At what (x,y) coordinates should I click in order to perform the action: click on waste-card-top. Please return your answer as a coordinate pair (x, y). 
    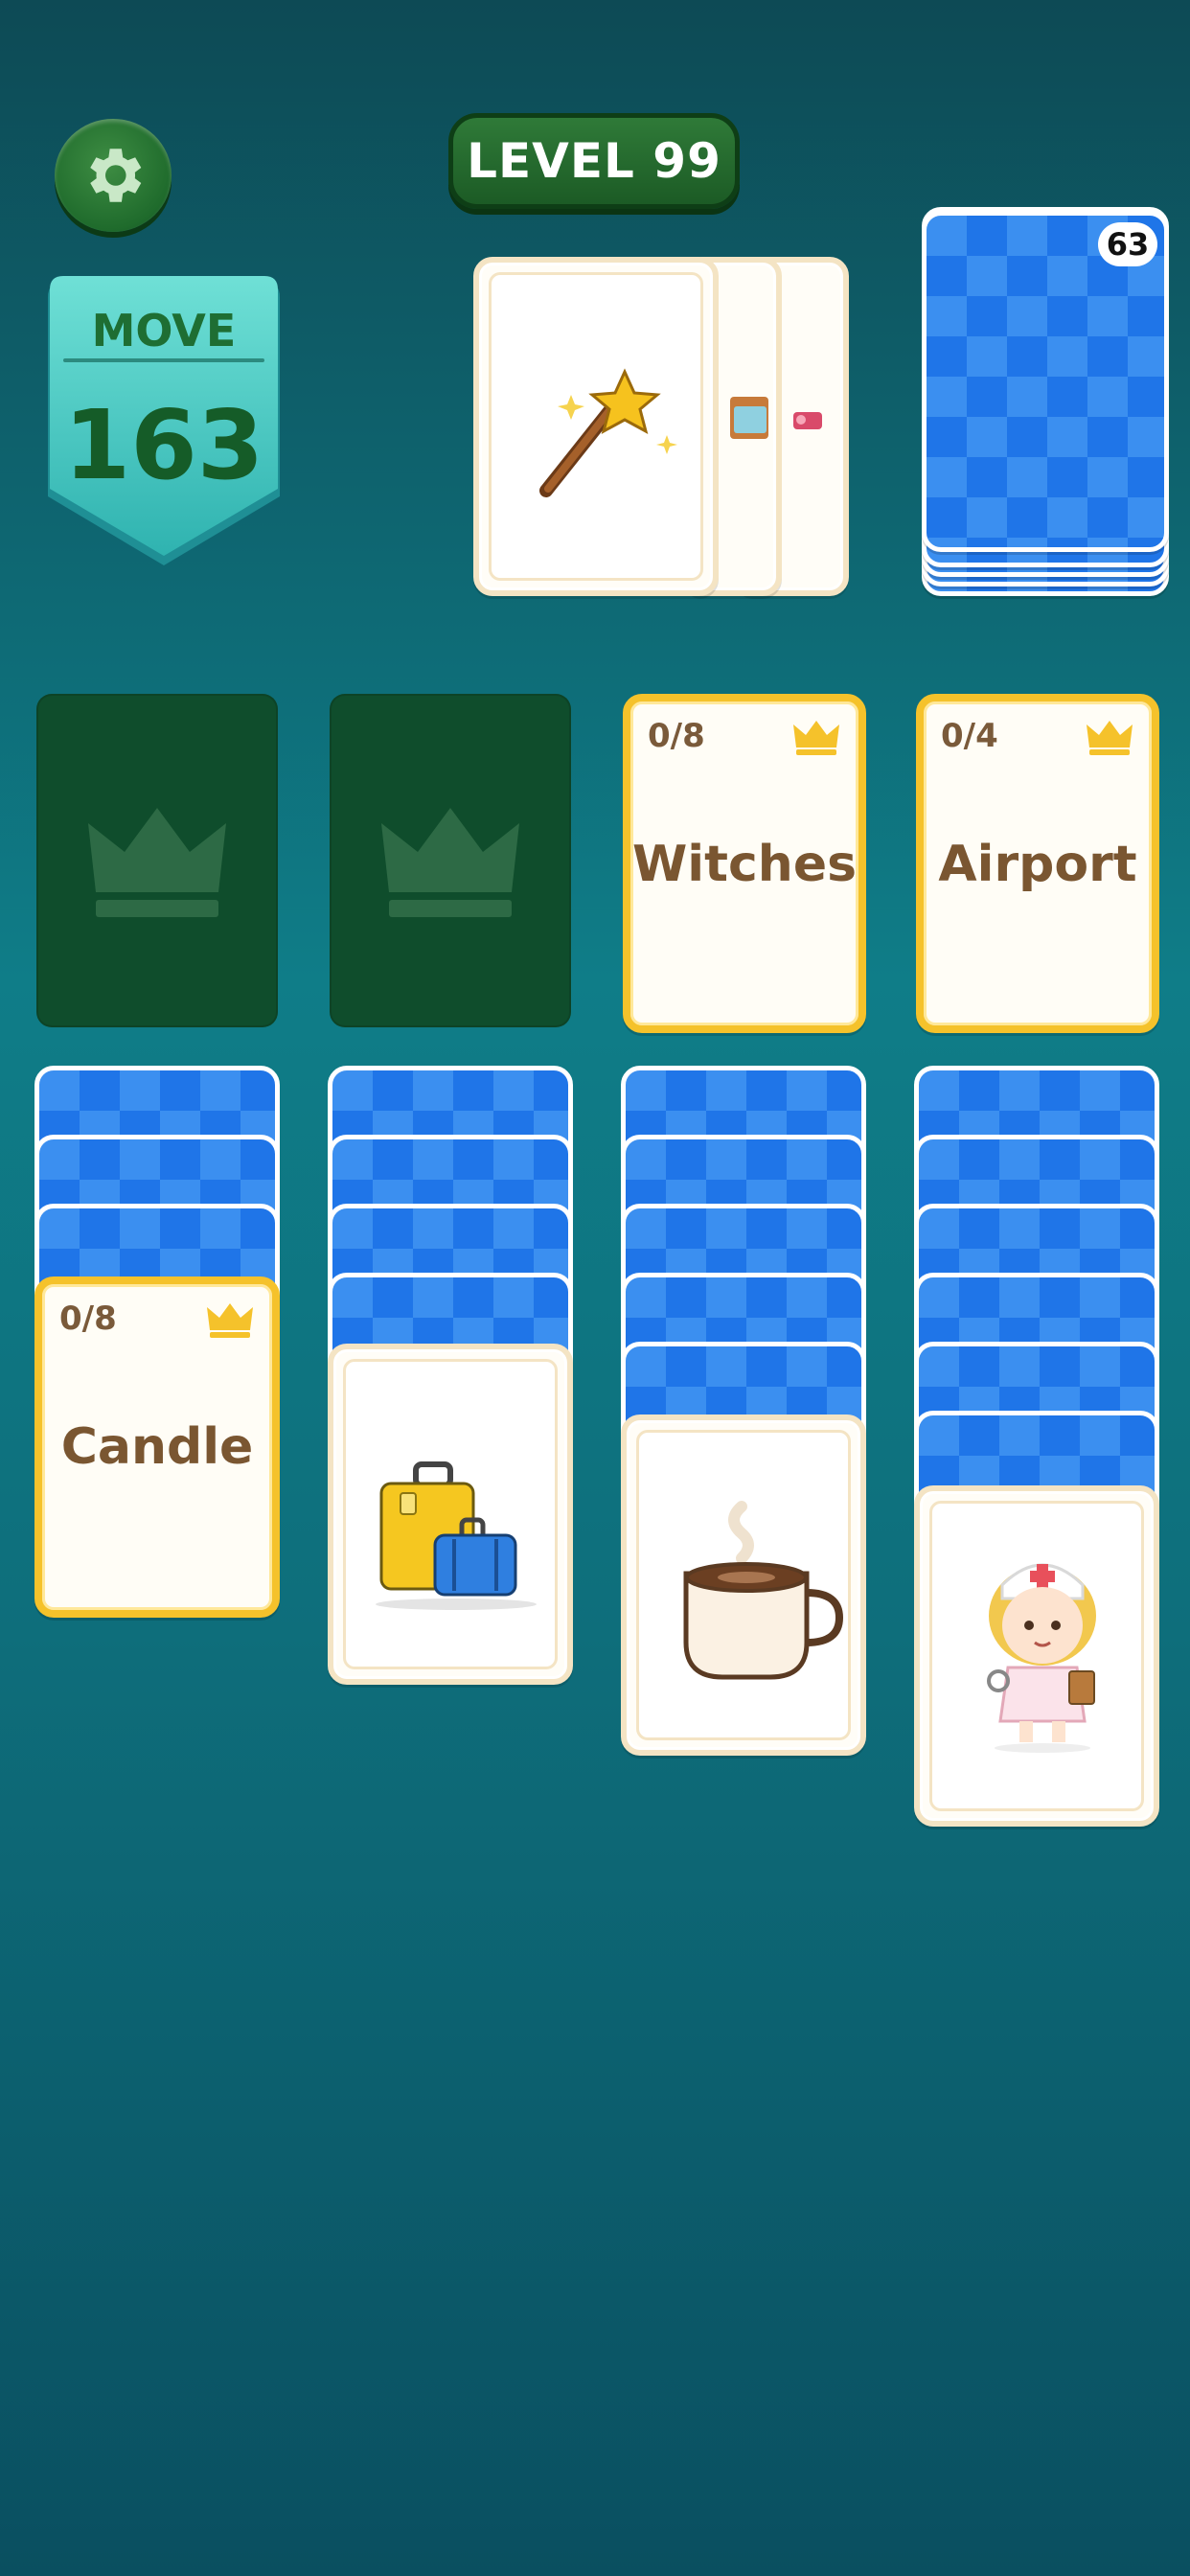
    Looking at the image, I should click on (596, 426).